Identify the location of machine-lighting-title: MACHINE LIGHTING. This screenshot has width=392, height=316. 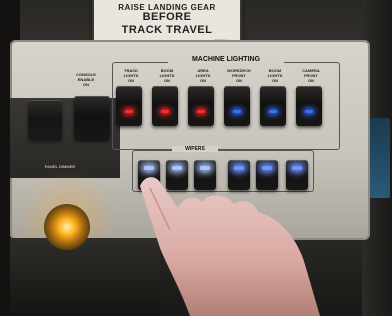
(226, 59).